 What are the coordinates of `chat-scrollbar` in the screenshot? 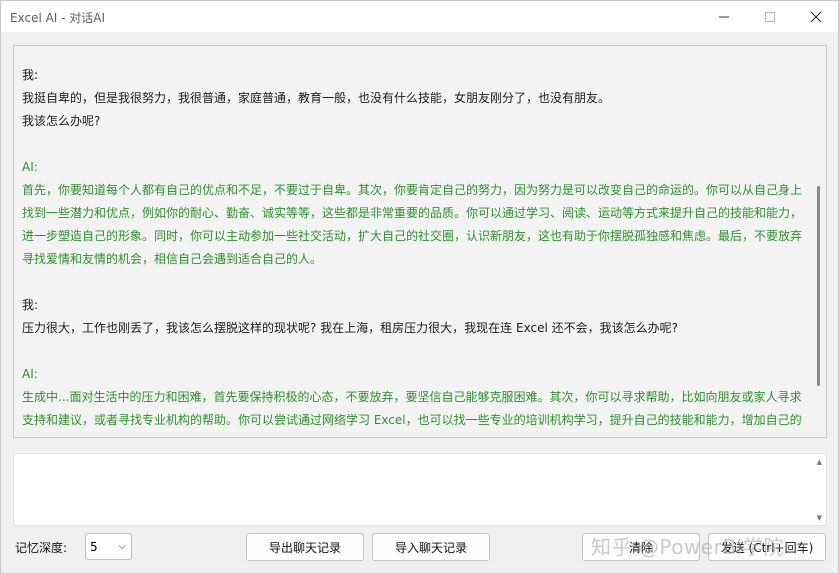 It's located at (818, 286).